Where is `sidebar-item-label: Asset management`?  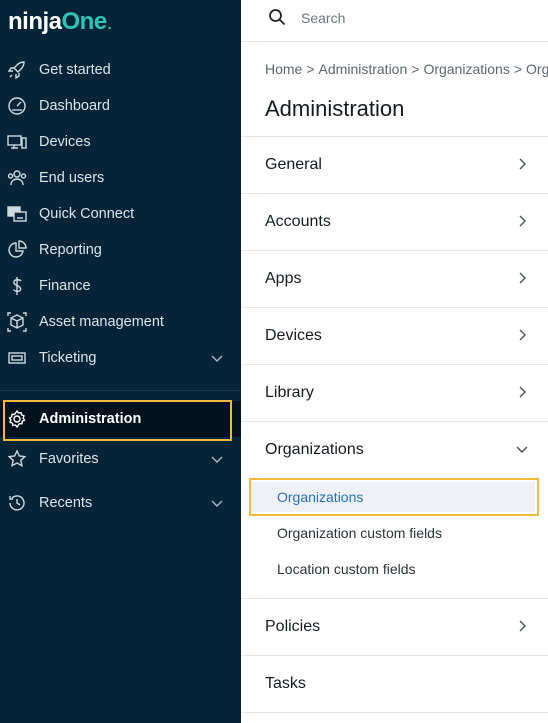 sidebar-item-label: Asset management is located at coordinates (101, 322).